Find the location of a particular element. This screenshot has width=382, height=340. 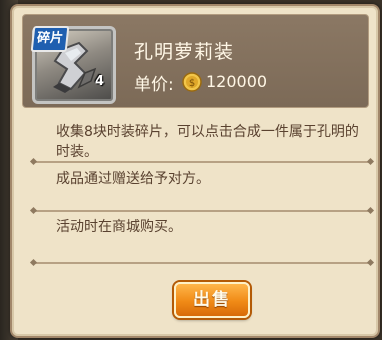

item-name: 孔明萝莉装 is located at coordinates (184, 52).